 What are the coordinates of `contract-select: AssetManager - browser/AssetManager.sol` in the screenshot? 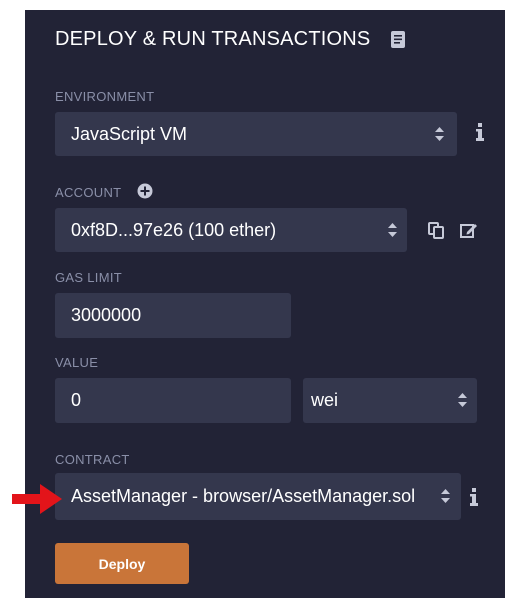 It's located at (258, 496).